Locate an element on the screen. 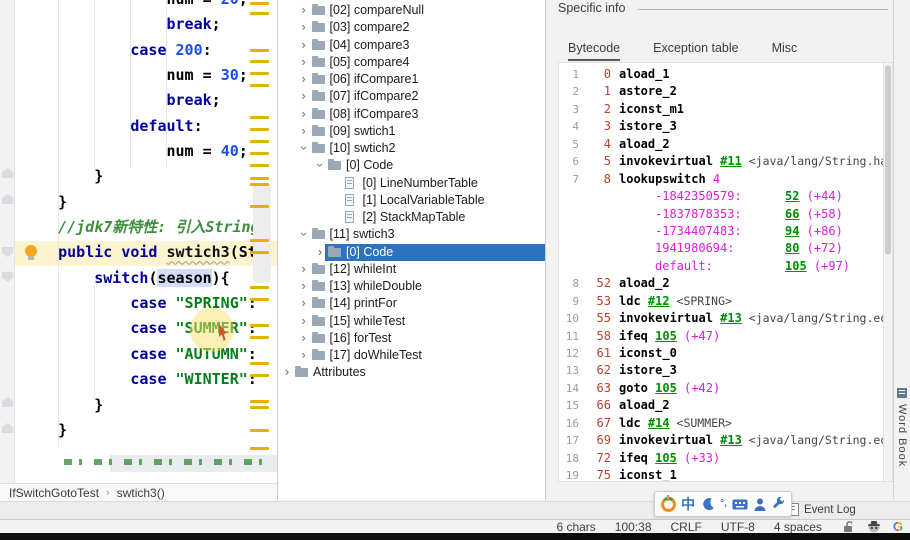 The width and height of the screenshot is (910, 540). tree-item: › Attributes is located at coordinates (411, 372).